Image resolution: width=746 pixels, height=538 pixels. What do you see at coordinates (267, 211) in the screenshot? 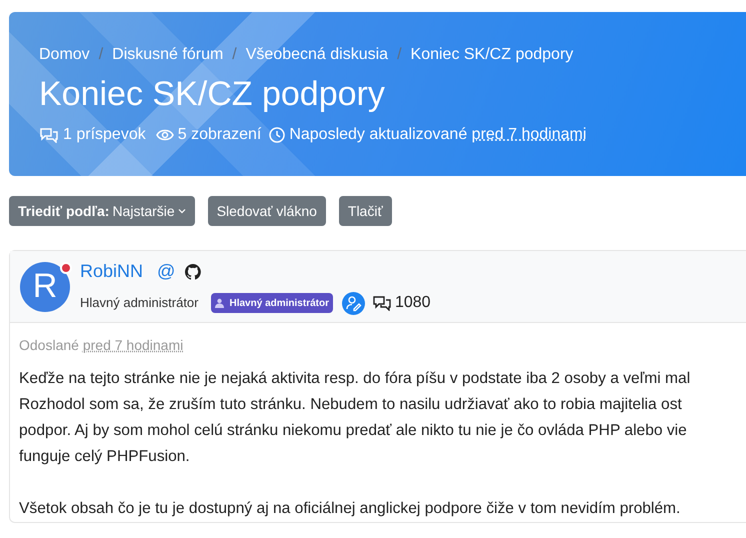
I see `follow-thread-button: Sledovať vlákno` at bounding box center [267, 211].